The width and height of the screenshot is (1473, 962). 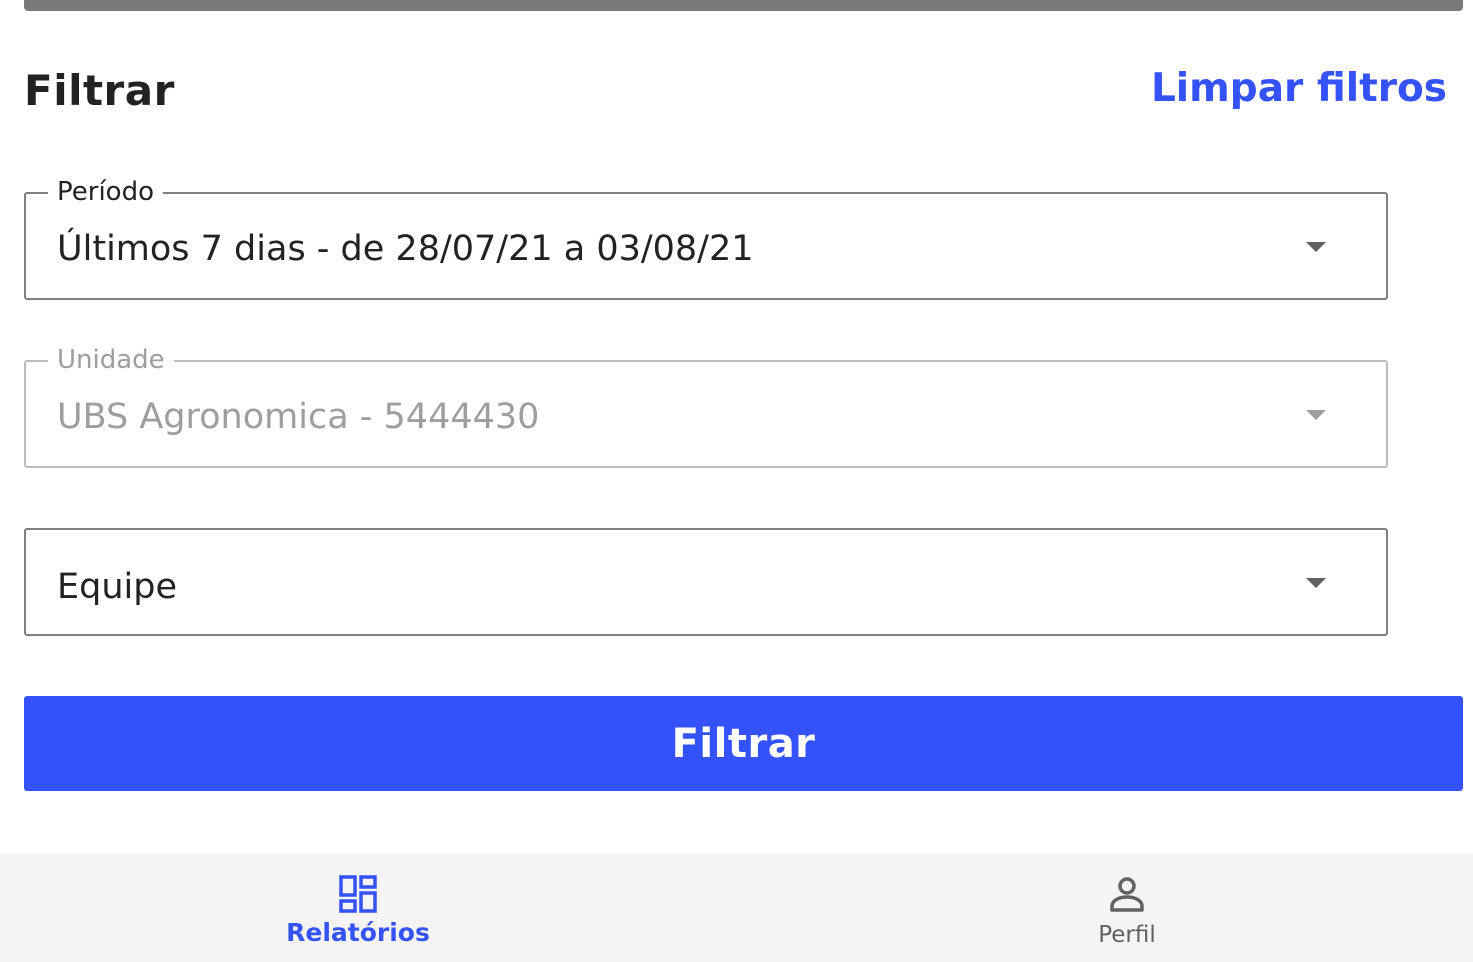 I want to click on page-title: Filtrar, so click(x=99, y=90).